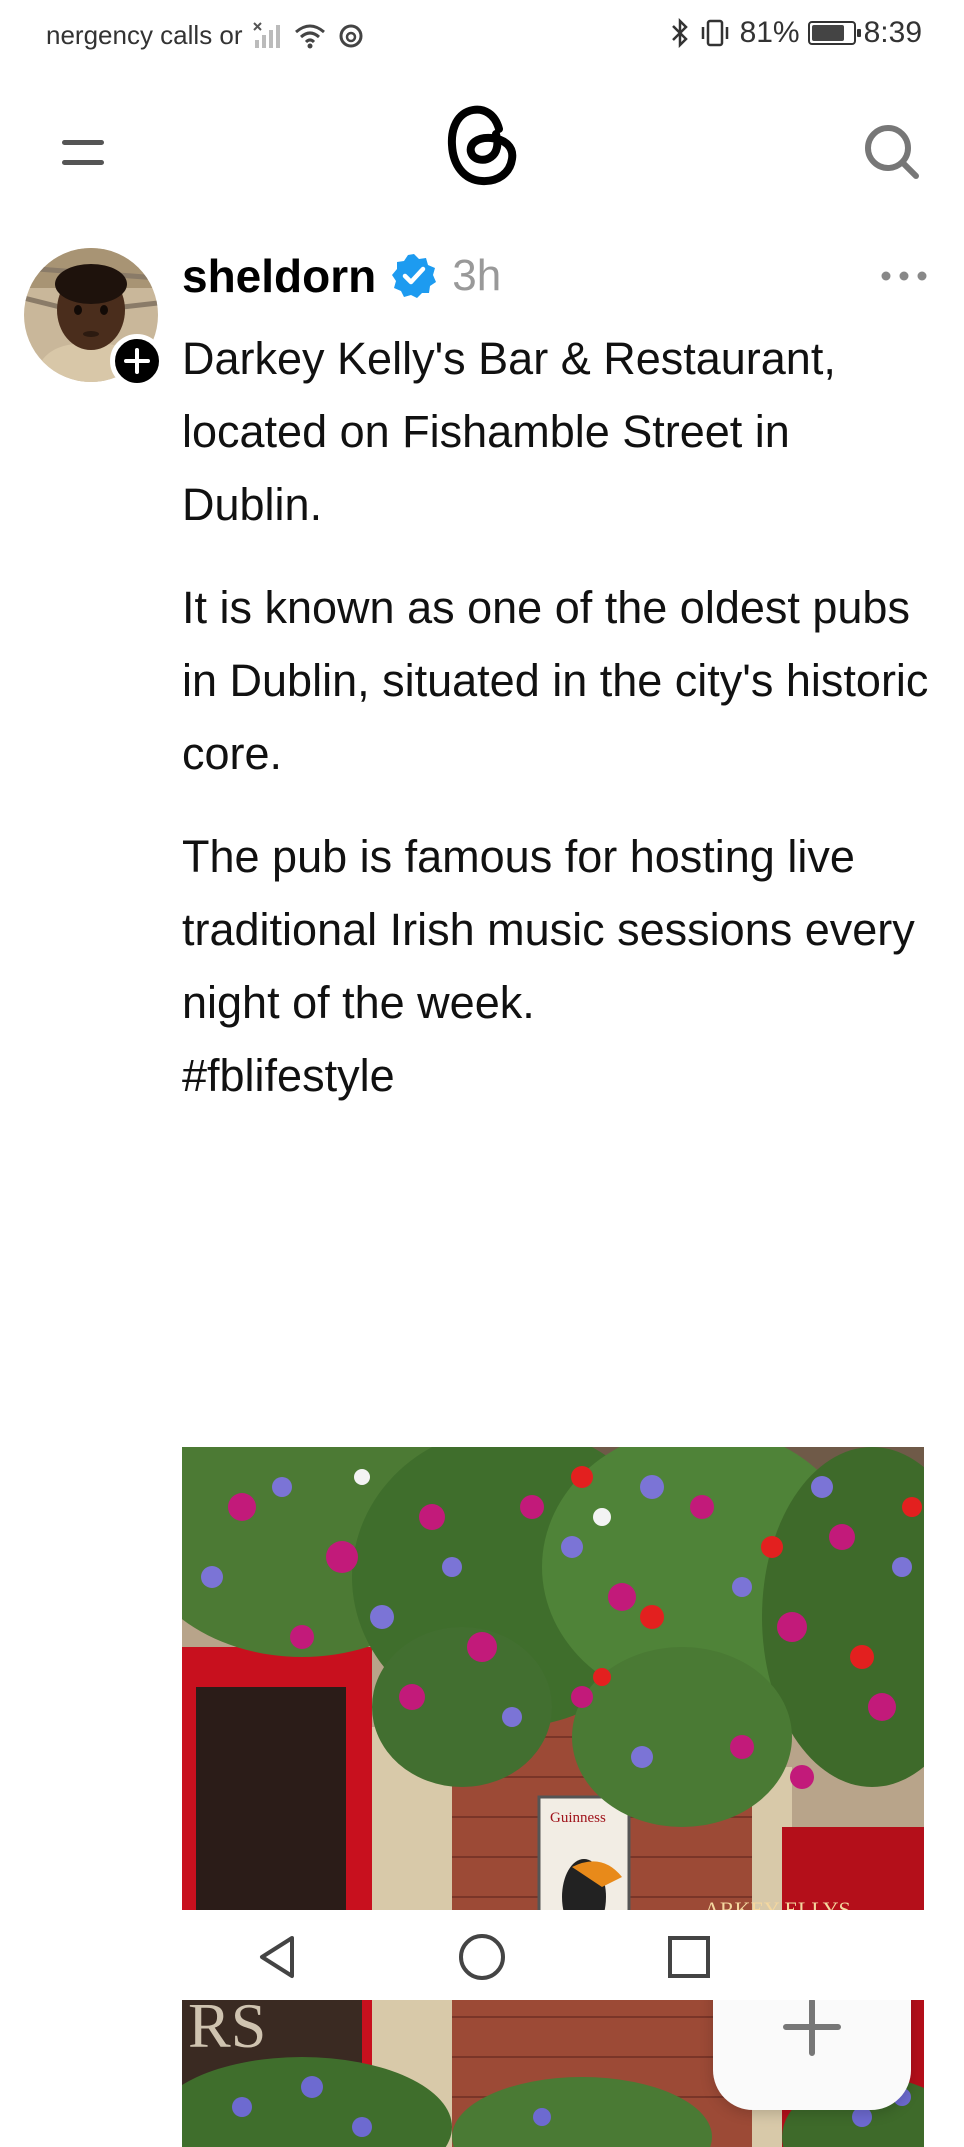 The height and width of the screenshot is (2147, 964). Describe the element at coordinates (557, 1075) in the screenshot. I see `hashtag-link: #fblifestyle` at that location.